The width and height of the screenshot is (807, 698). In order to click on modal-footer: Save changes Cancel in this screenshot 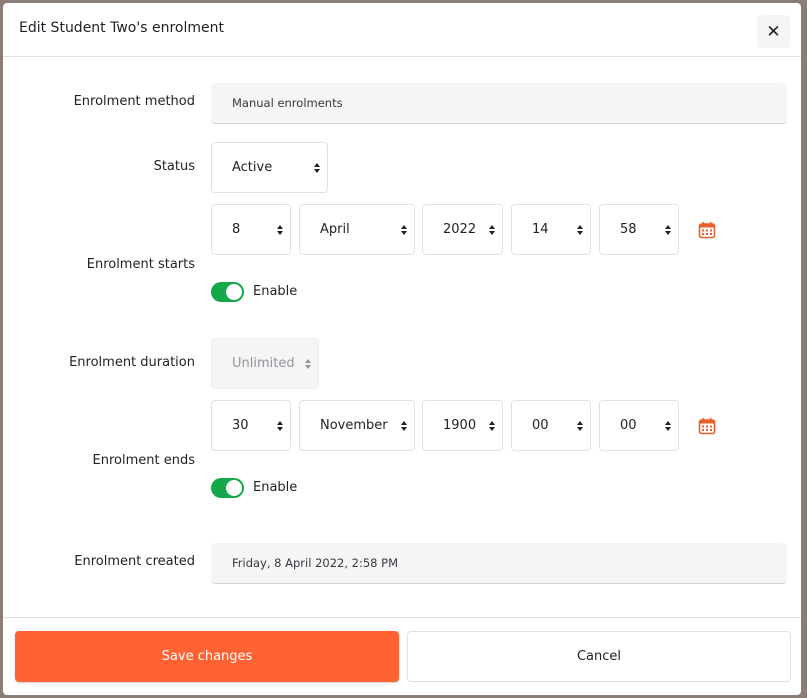, I will do `click(402, 656)`.